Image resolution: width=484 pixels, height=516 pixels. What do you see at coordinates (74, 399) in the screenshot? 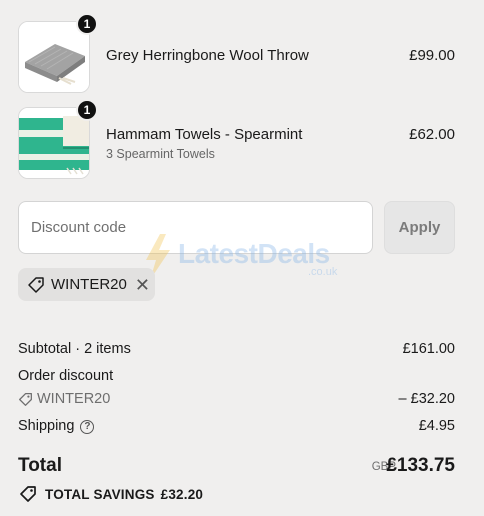
I see `order-discount-code-text: WINTER20` at bounding box center [74, 399].